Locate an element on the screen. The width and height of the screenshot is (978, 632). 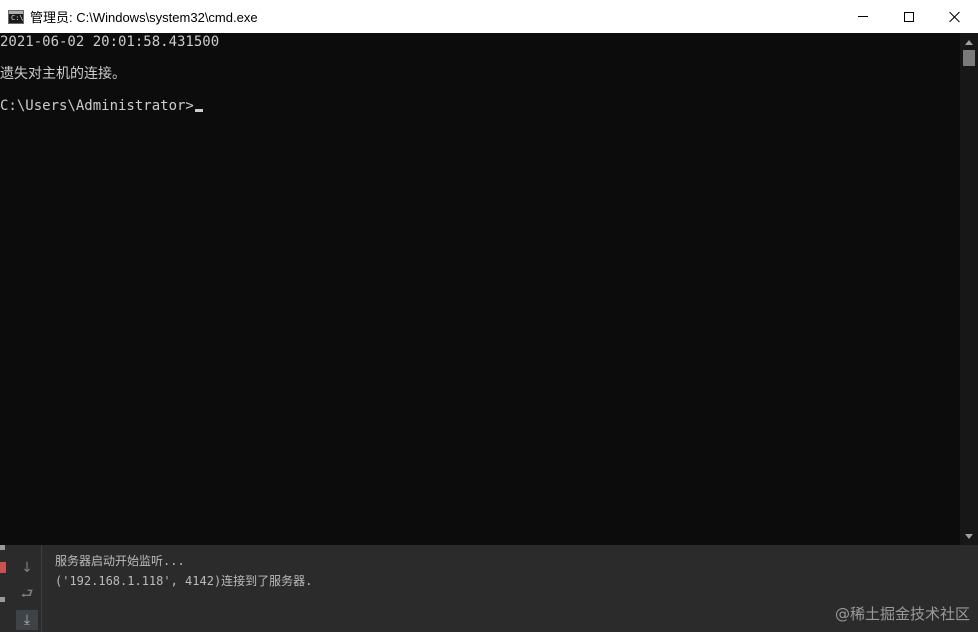
maximize-icon is located at coordinates (909, 16).